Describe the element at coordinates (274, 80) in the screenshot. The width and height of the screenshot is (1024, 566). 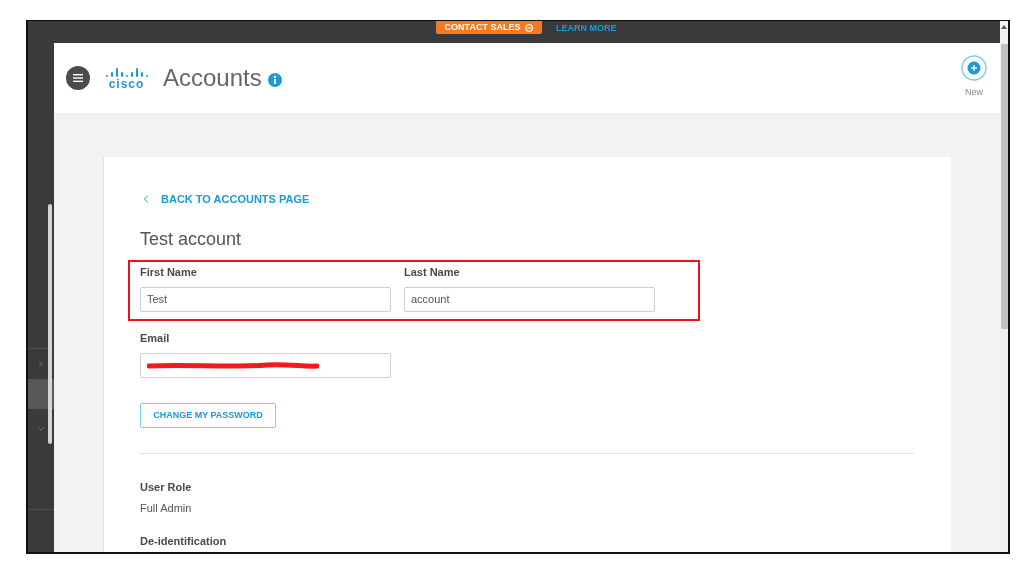
I see `info-icon` at that location.